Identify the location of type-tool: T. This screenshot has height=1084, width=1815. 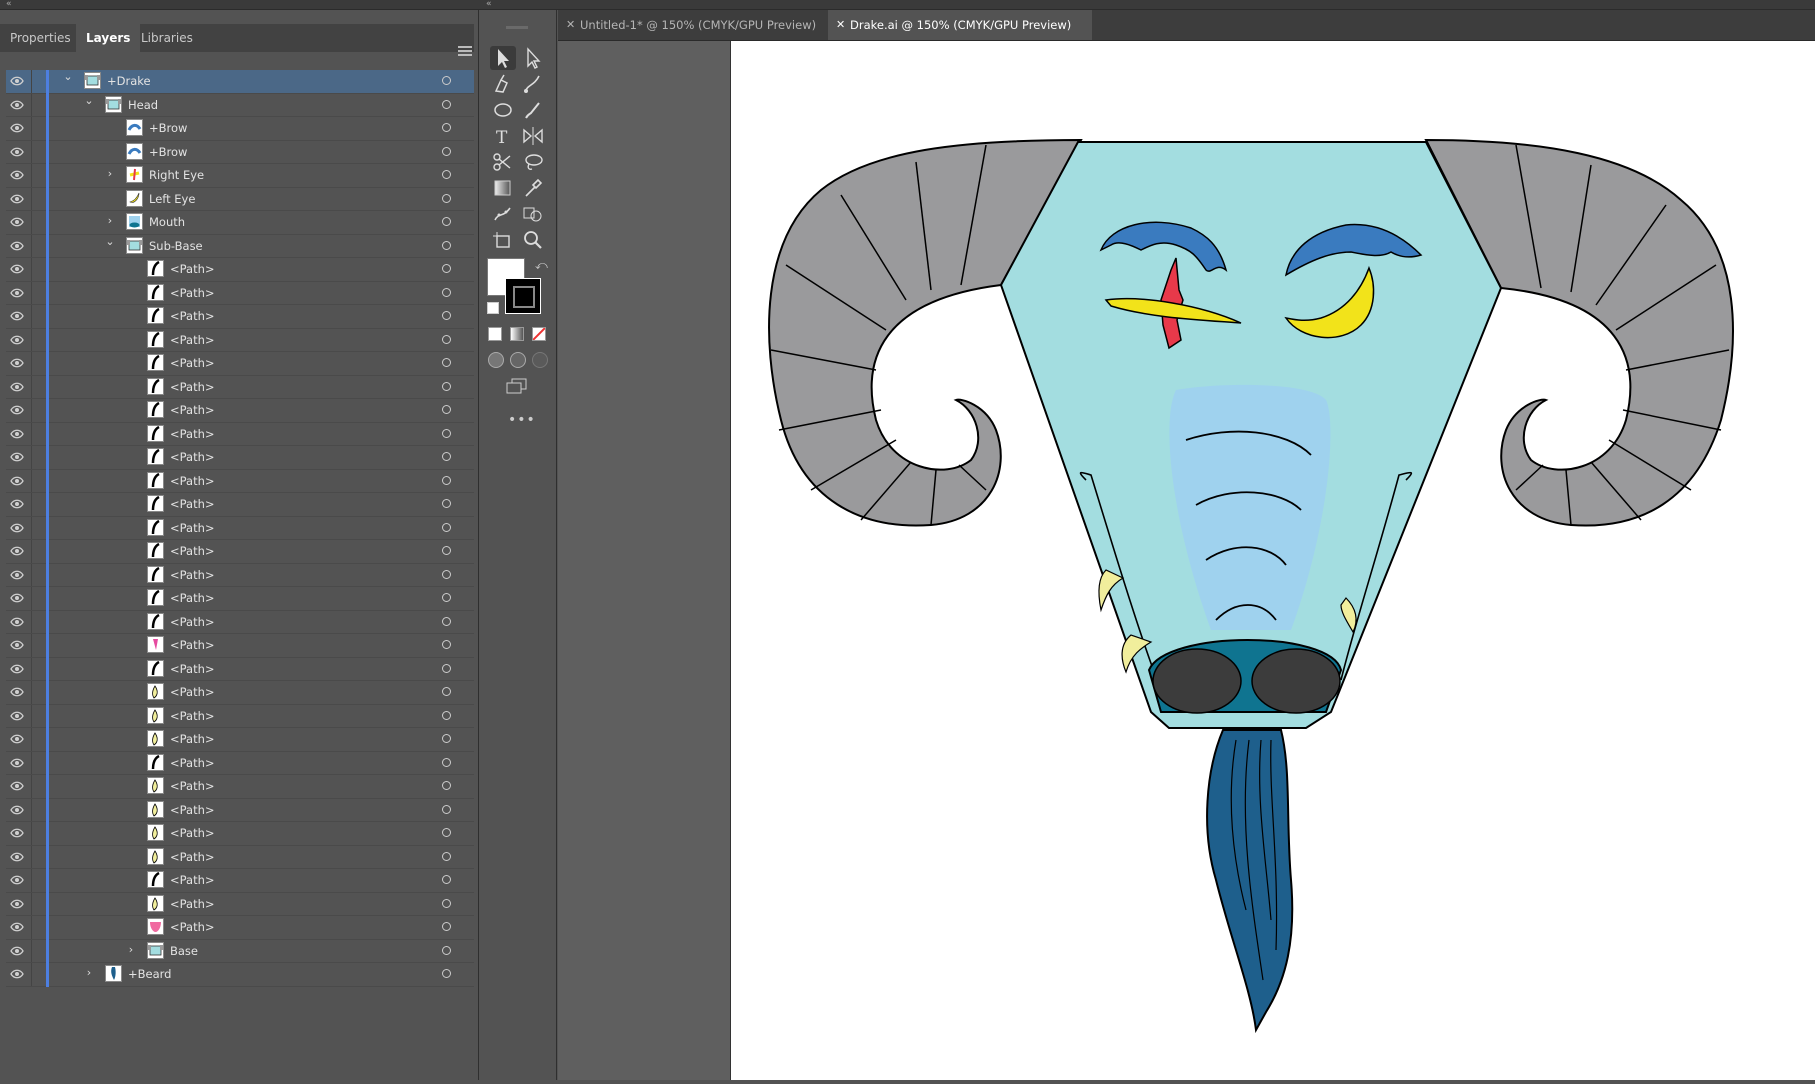
(503, 136).